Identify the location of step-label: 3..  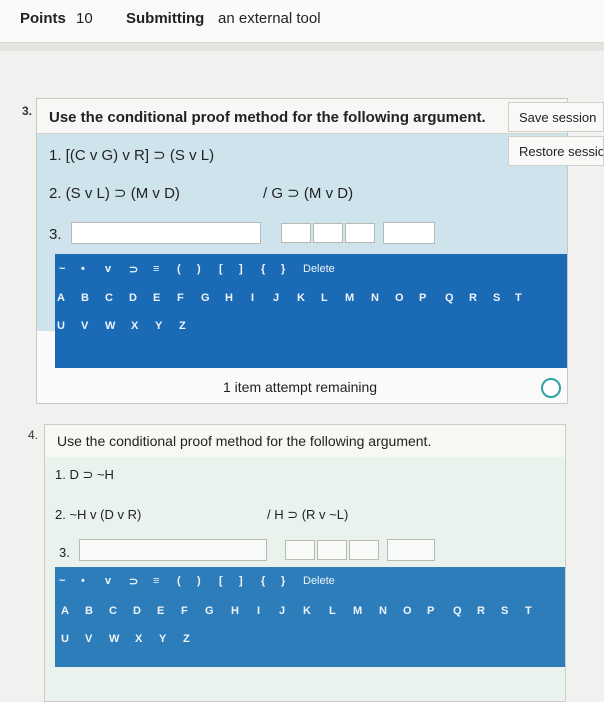
(64, 552).